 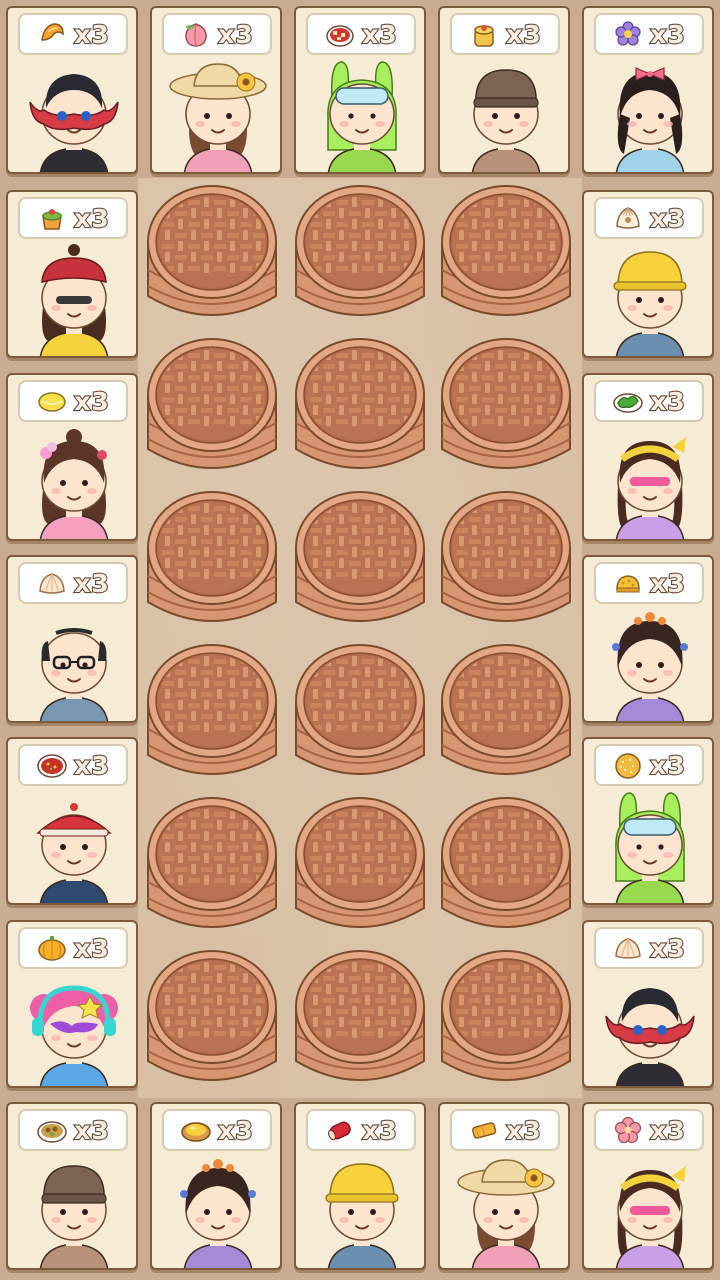 What do you see at coordinates (628, 403) in the screenshot?
I see `green-vegetable-icon` at bounding box center [628, 403].